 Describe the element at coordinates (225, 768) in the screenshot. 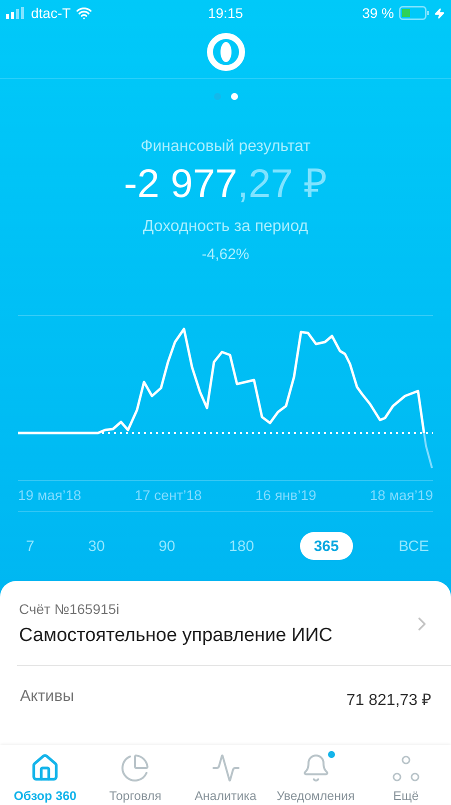

I see `pulse-icon` at that location.